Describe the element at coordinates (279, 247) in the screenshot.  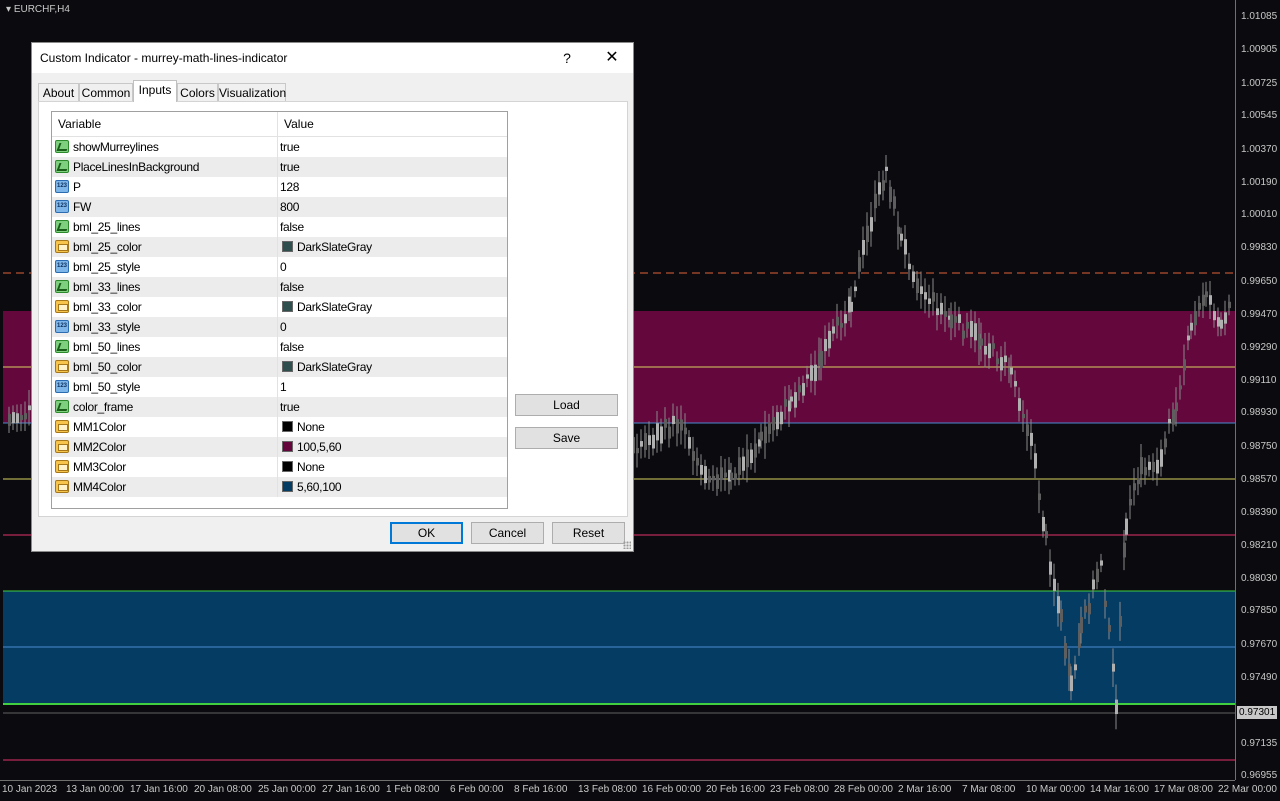
I see `table-row: bml_25_color DarkSlateGray` at that location.